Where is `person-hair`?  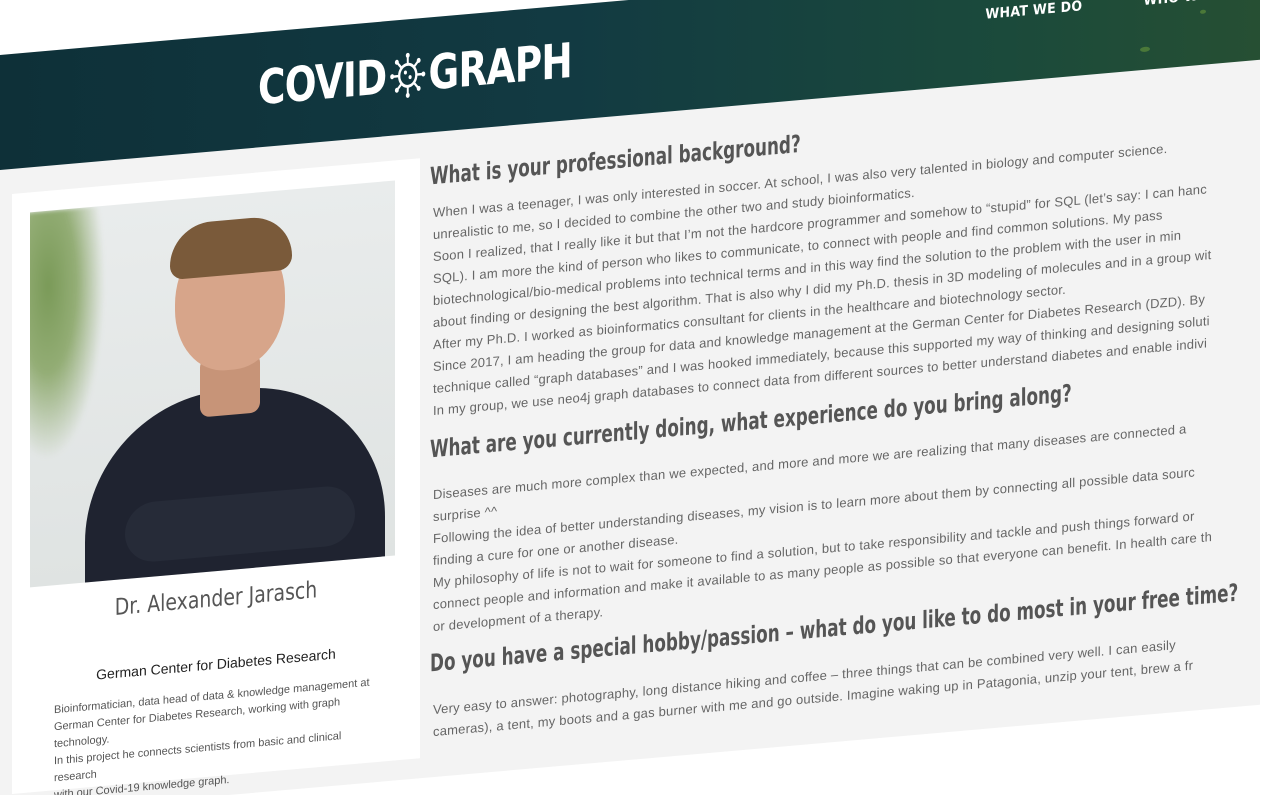
person-hair is located at coordinates (231, 247).